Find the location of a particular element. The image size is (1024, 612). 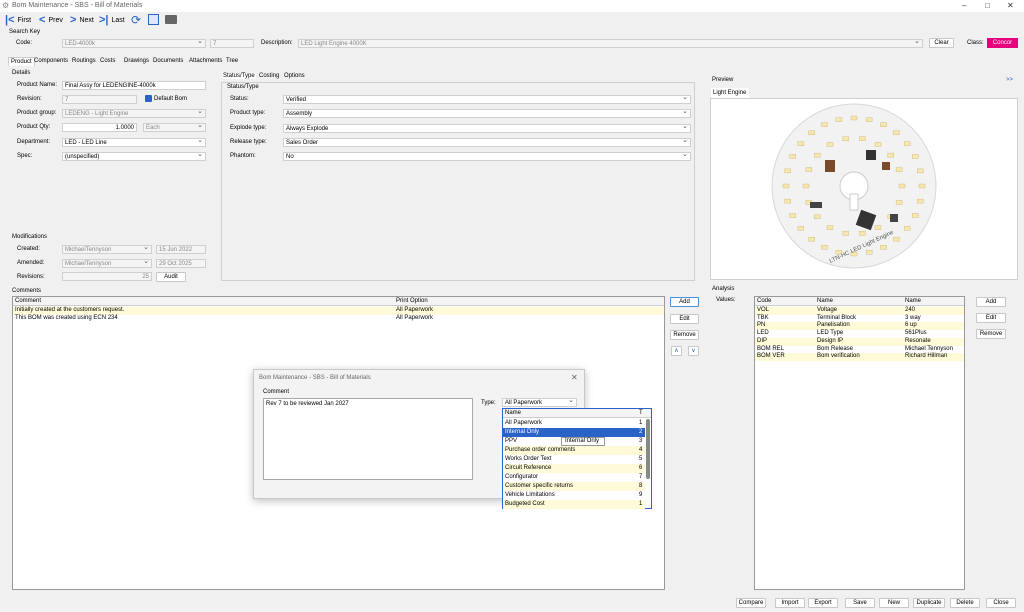

type-option-id: 3 is located at coordinates (641, 441).